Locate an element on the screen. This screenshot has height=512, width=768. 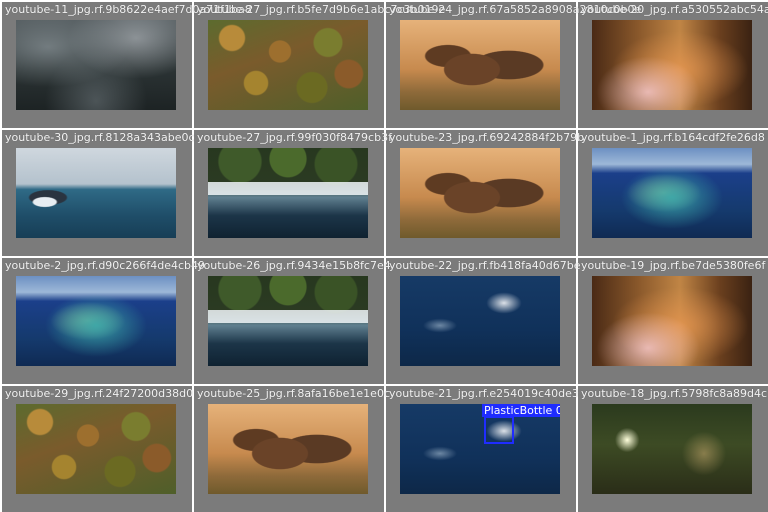
grid-tile: youtube-19_jpg.rf.be7de5380fe6f is located at coordinates (673, 321).